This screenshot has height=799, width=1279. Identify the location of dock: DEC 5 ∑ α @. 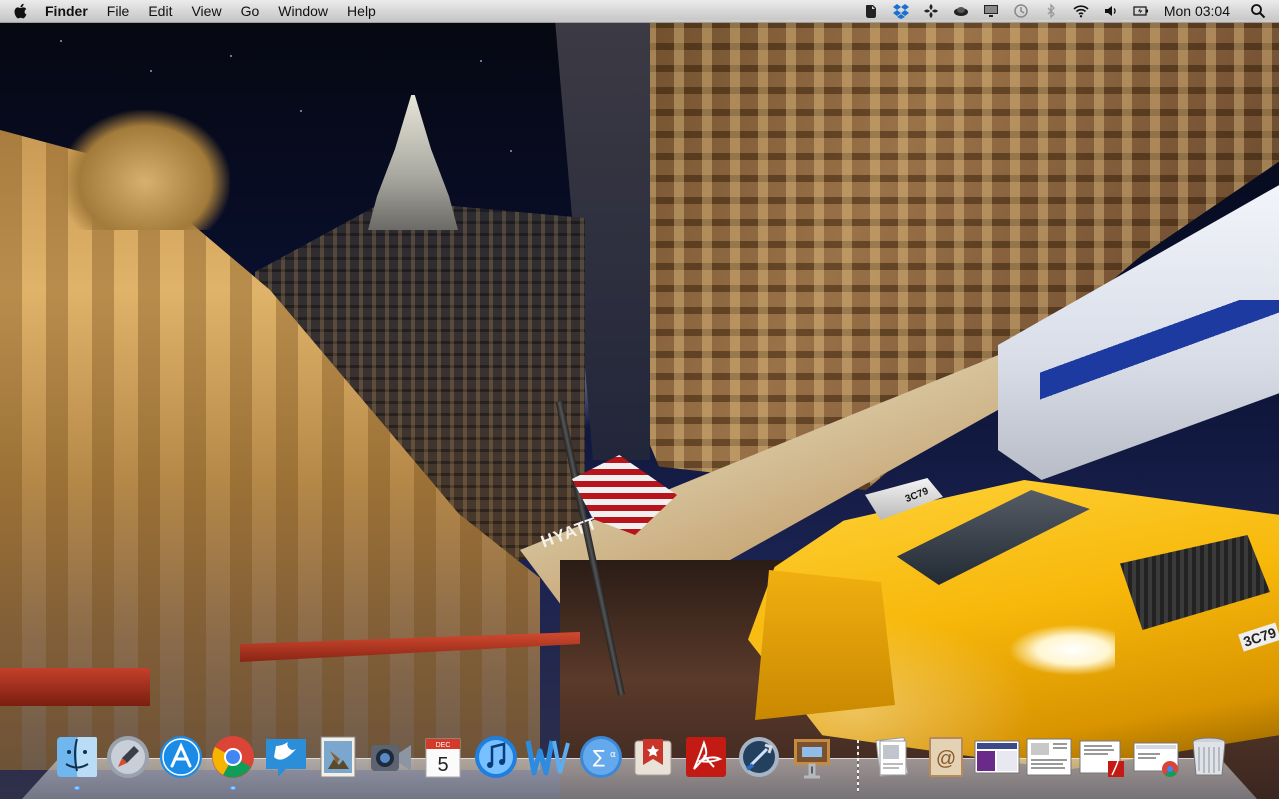
(639, 761).